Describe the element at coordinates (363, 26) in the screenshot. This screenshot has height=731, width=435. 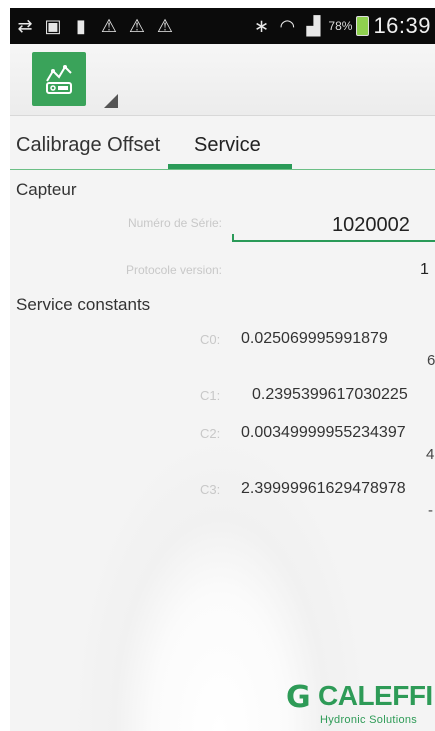
I see `battery-icon` at that location.